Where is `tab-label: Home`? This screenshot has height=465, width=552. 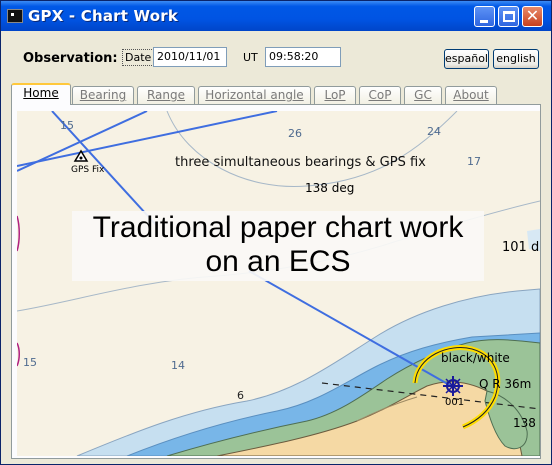
tab-label: Home is located at coordinates (41, 93).